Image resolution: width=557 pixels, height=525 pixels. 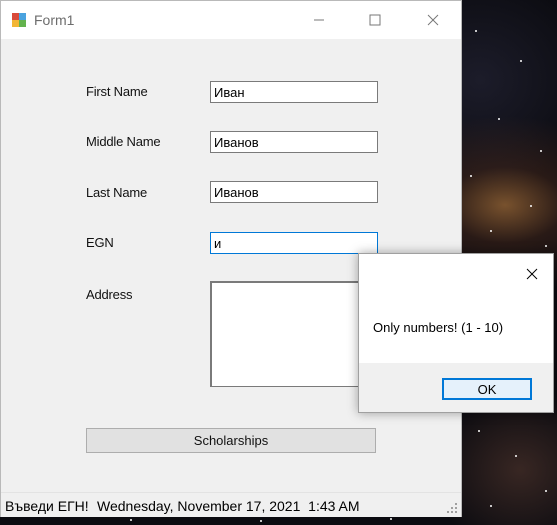 I want to click on message-footer: OK, so click(x=456, y=387).